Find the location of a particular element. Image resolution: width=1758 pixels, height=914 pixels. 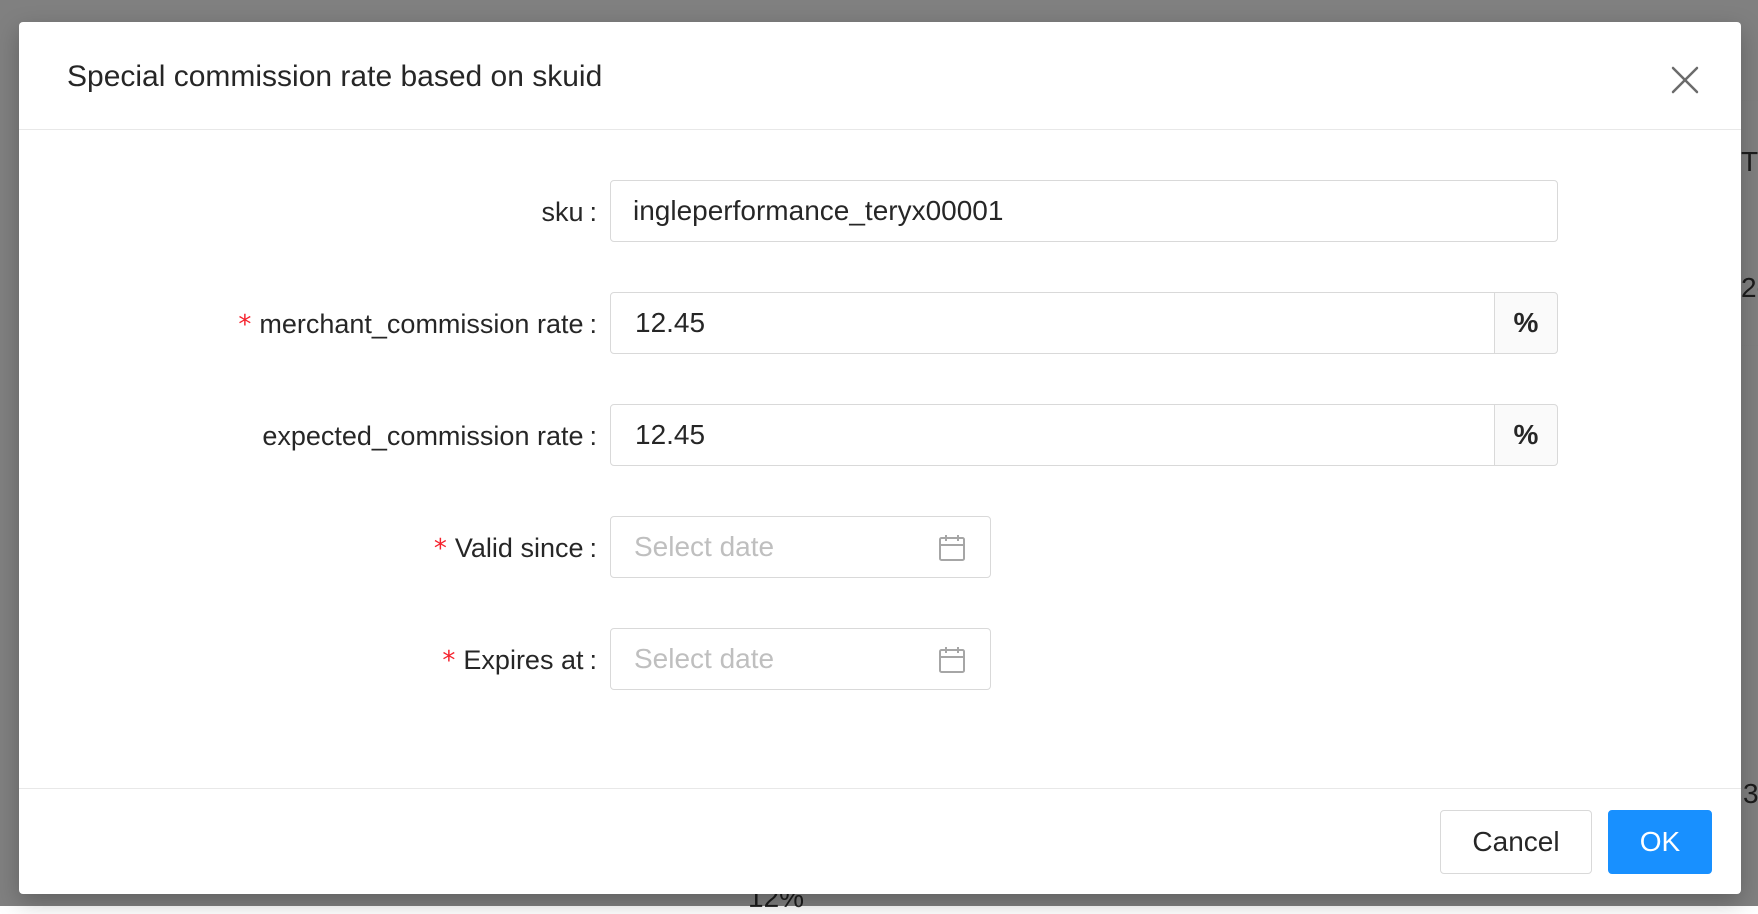

ok-button: OK is located at coordinates (1660, 842).